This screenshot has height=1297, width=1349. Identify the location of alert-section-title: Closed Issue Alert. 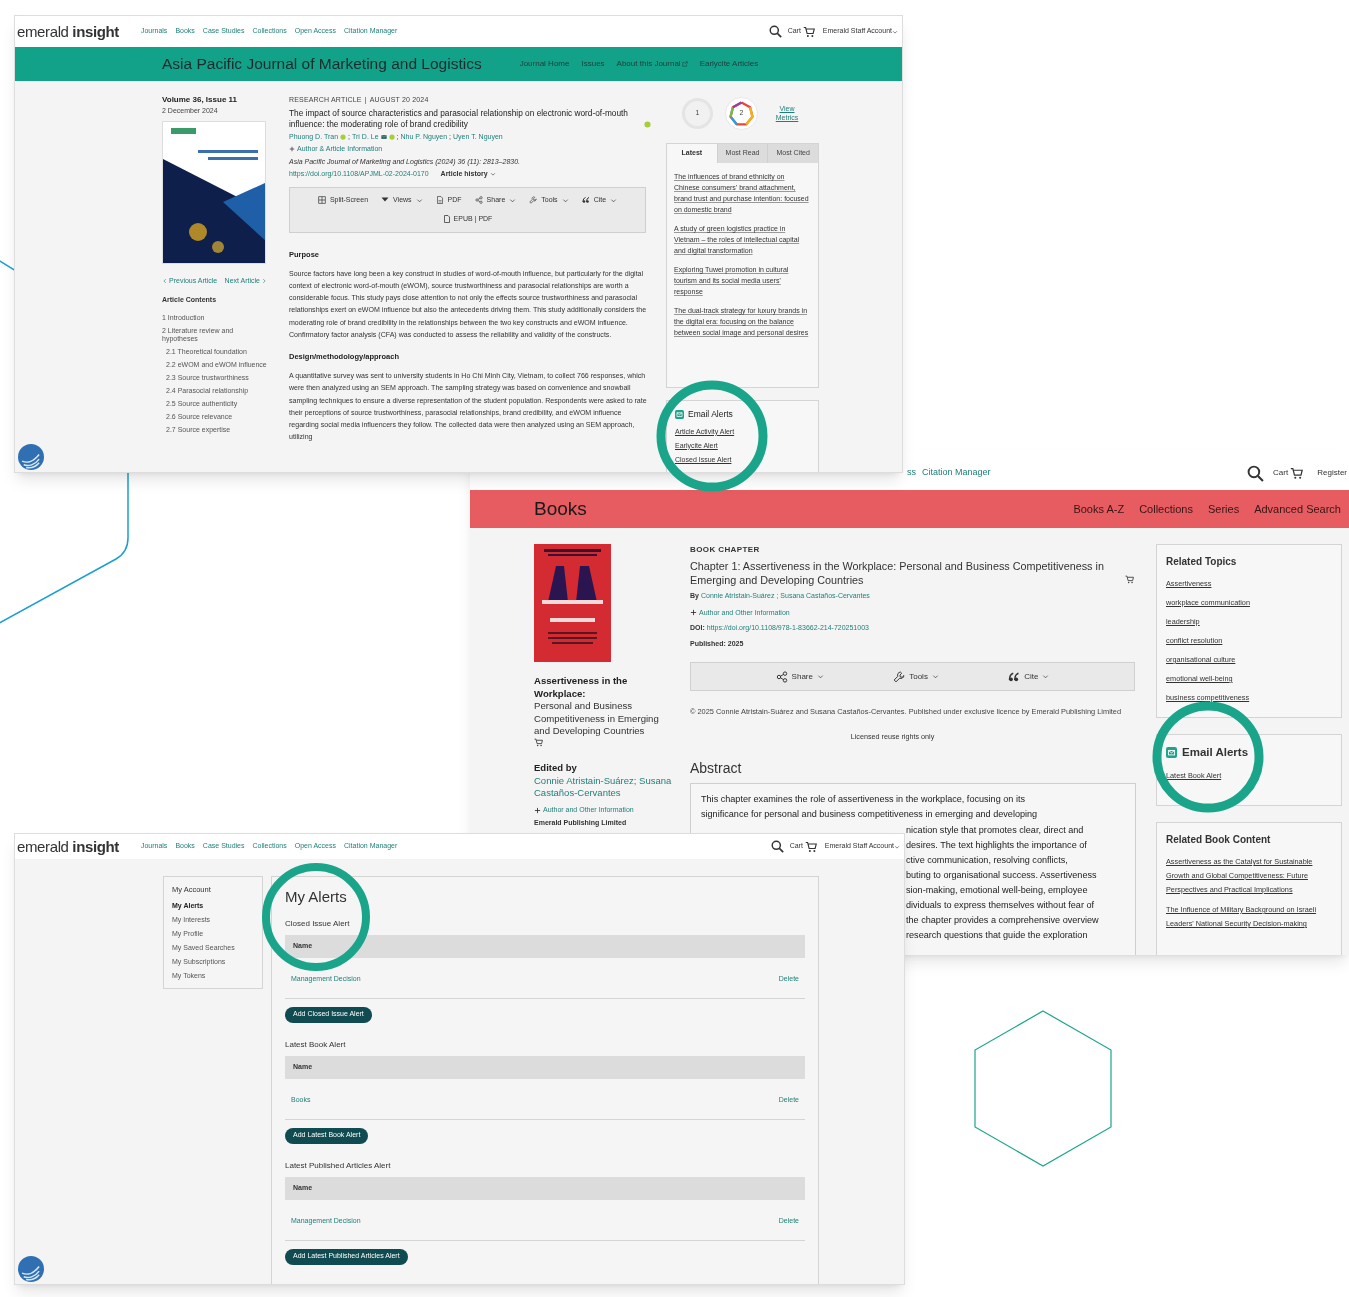
(318, 923).